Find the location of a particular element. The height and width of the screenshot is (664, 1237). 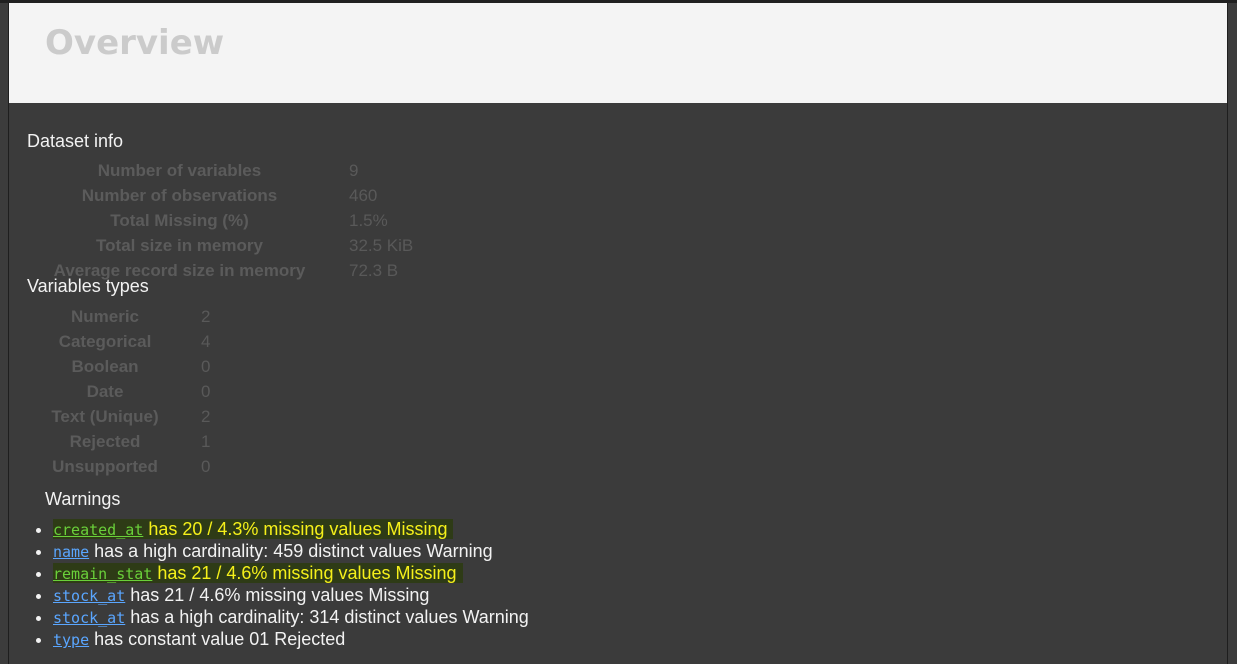

dataset-info-title: Dataset info is located at coordinates (75, 141).